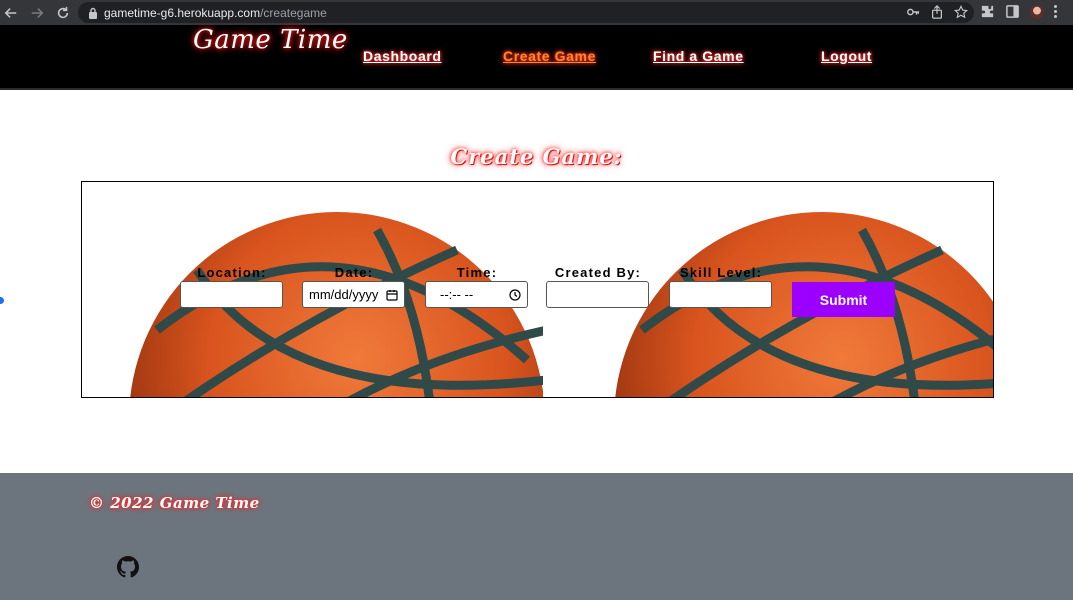  What do you see at coordinates (698, 56) in the screenshot?
I see `nav-find-a-game: Find a Game` at bounding box center [698, 56].